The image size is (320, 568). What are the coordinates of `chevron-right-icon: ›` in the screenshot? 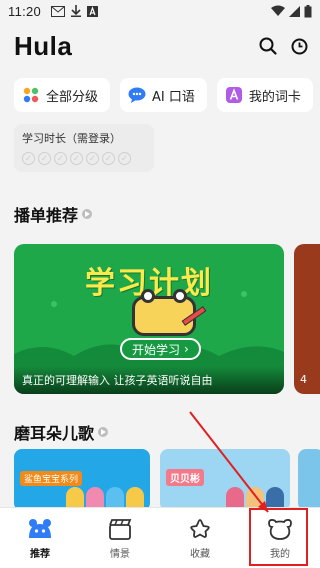 It's located at (186, 349).